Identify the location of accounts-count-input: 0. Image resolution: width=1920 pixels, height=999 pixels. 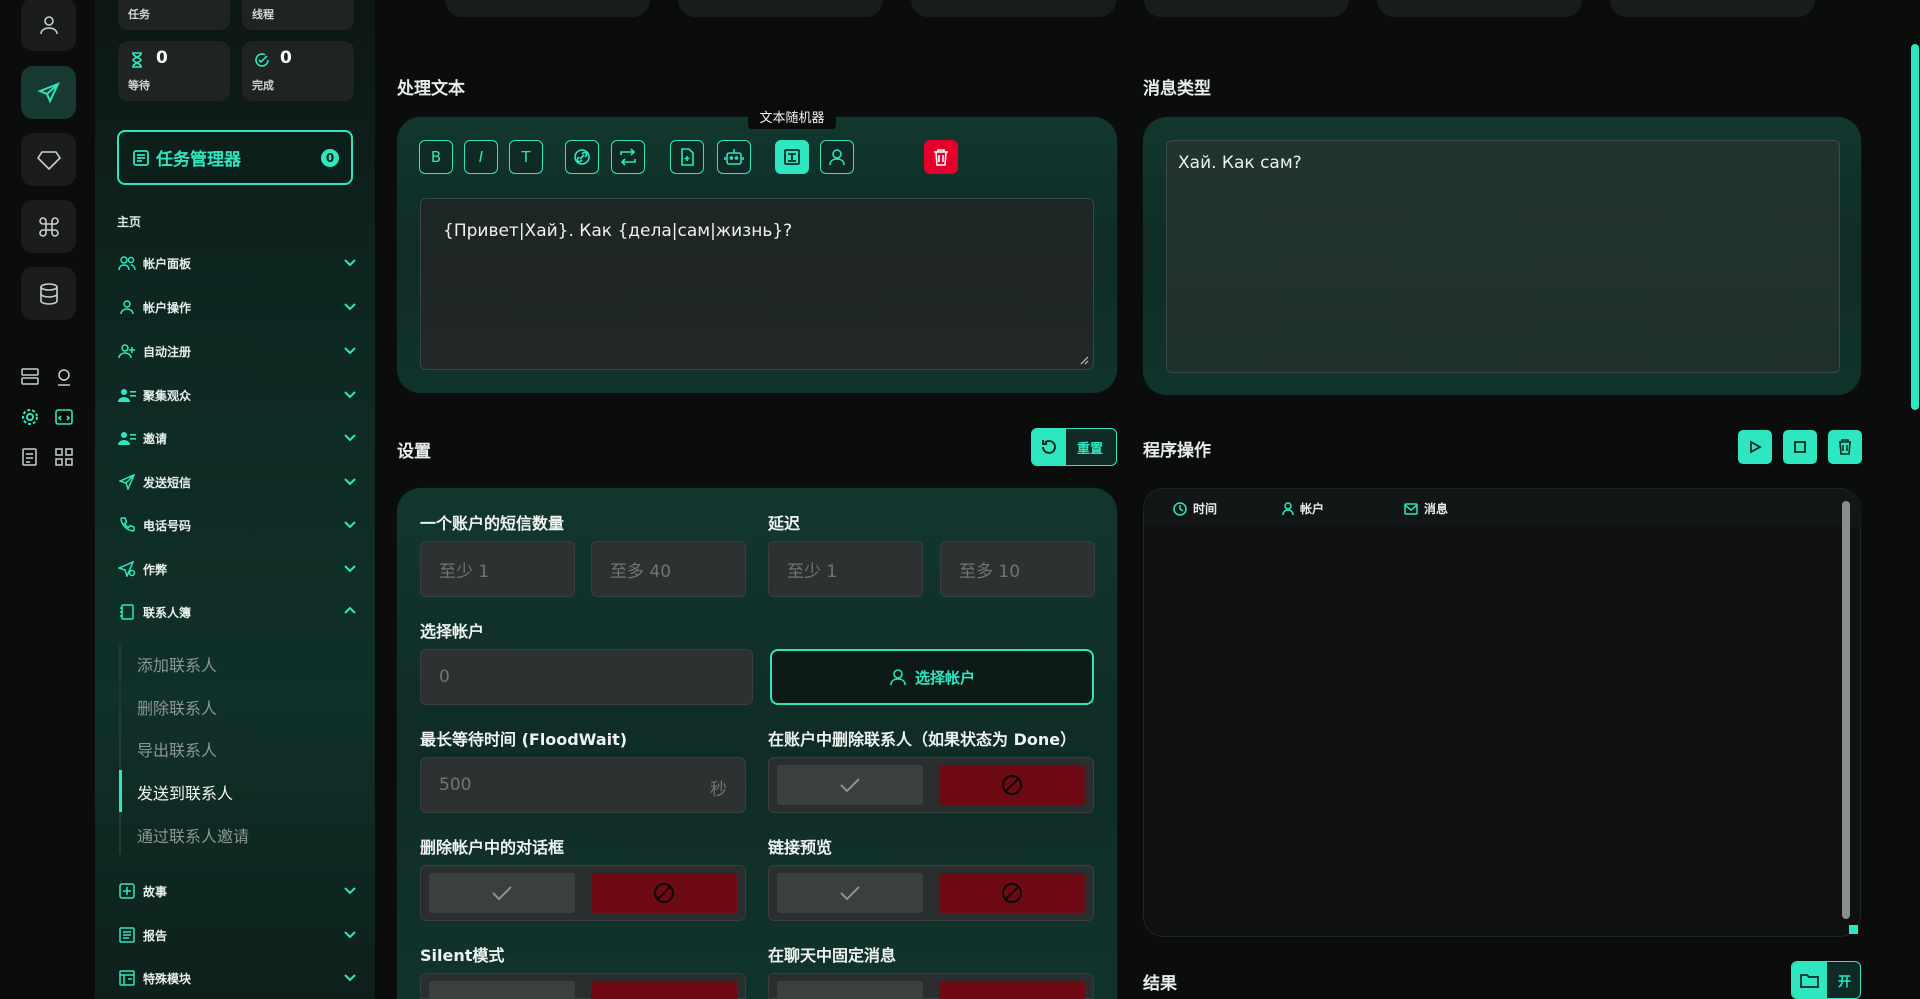
(586, 677).